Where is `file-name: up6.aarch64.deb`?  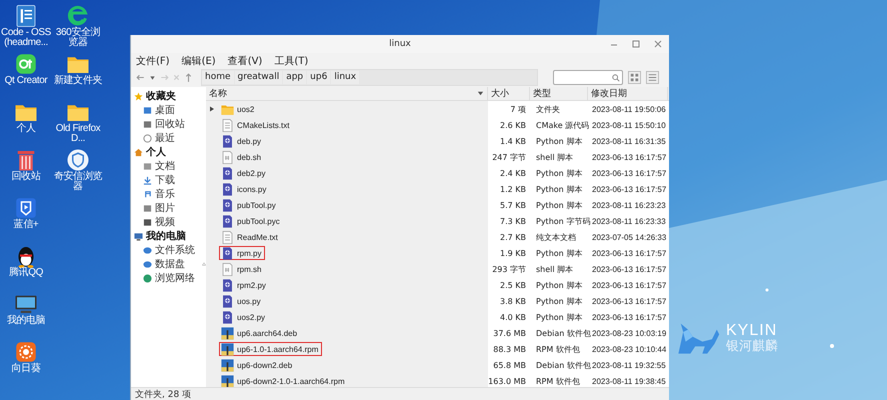
file-name: up6.aarch64.deb is located at coordinates (267, 333).